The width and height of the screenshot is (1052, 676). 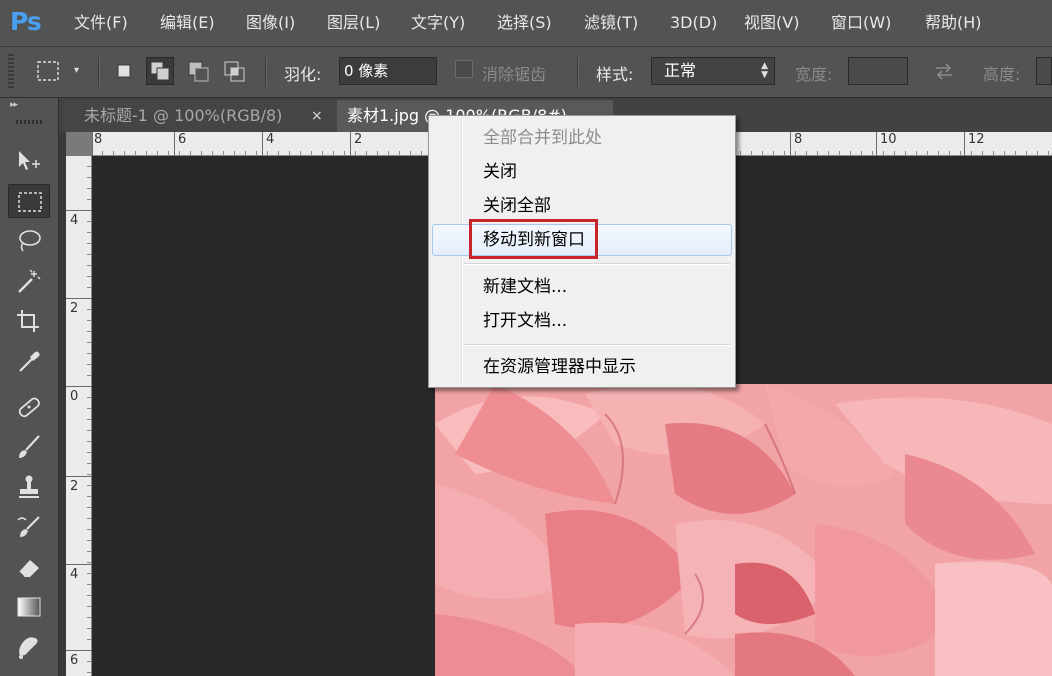 What do you see at coordinates (771, 23) in the screenshot?
I see `menu-view: 视图(V)` at bounding box center [771, 23].